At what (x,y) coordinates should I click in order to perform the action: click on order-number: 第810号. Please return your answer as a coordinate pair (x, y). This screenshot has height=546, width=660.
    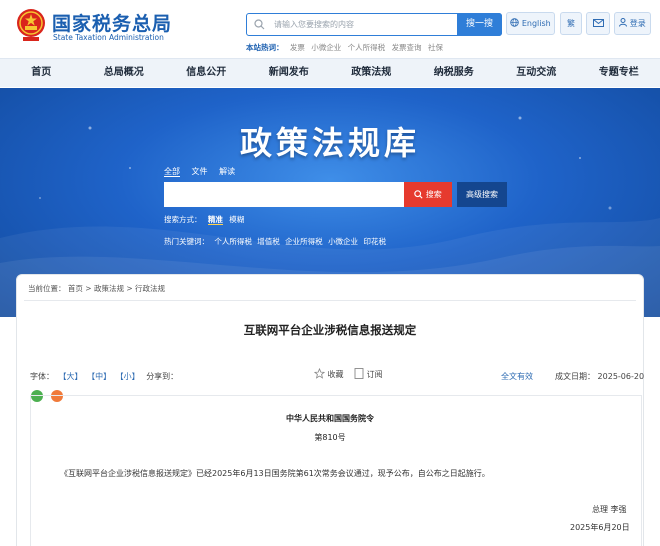
    Looking at the image, I should click on (330, 437).